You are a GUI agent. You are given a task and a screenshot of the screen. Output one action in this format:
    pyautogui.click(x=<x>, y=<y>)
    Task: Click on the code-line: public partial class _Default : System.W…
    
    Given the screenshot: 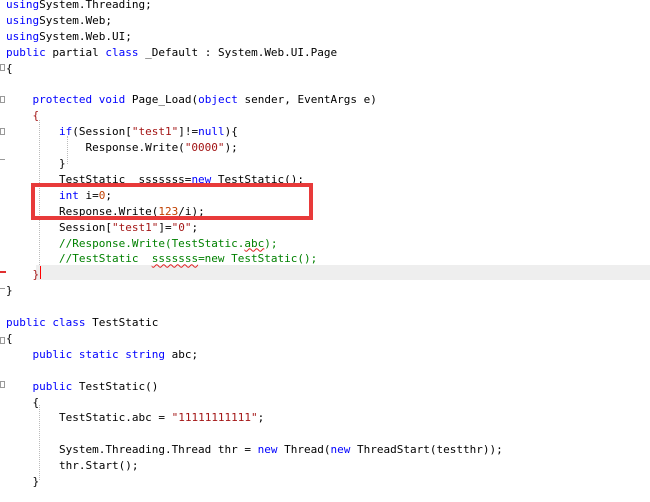 What is the action you would take?
    pyautogui.click(x=325, y=52)
    